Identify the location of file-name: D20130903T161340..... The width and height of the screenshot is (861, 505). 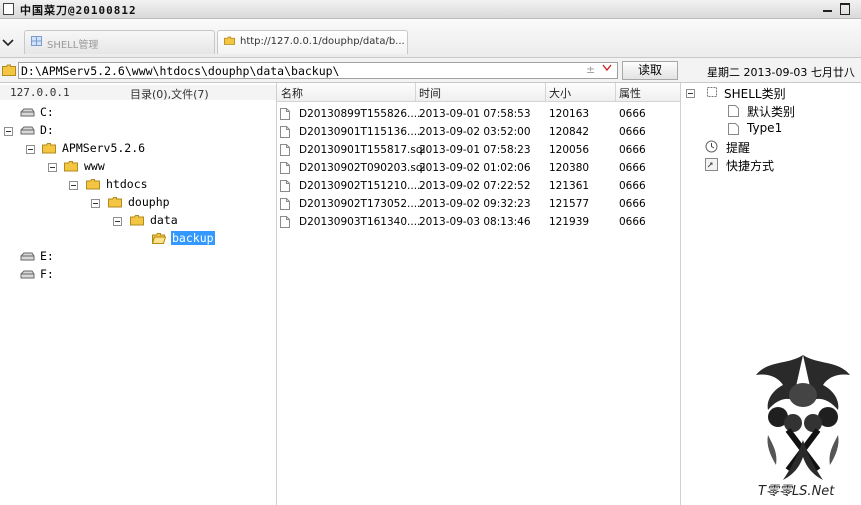
(360, 222).